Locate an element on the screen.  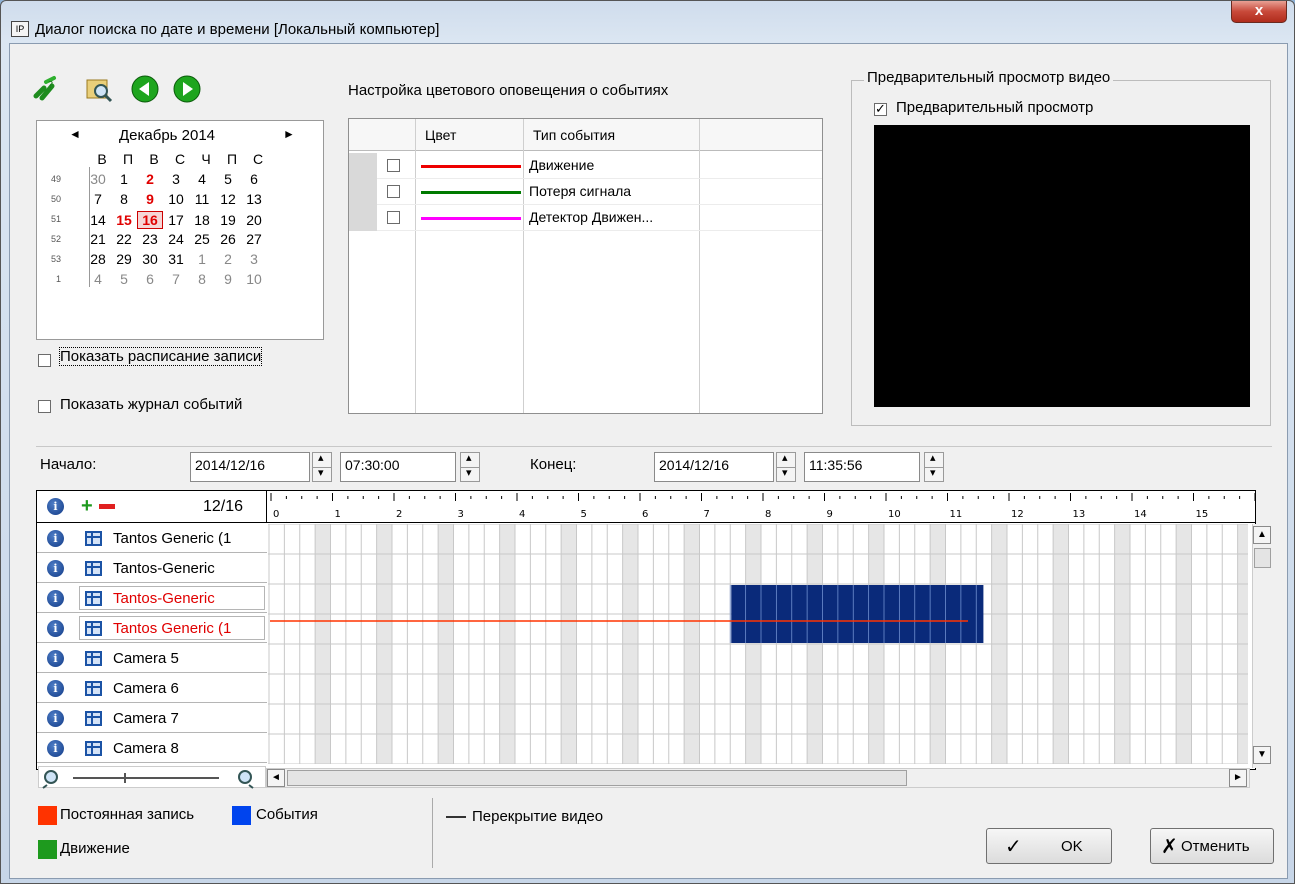
preview-checkbox is located at coordinates (880, 109).